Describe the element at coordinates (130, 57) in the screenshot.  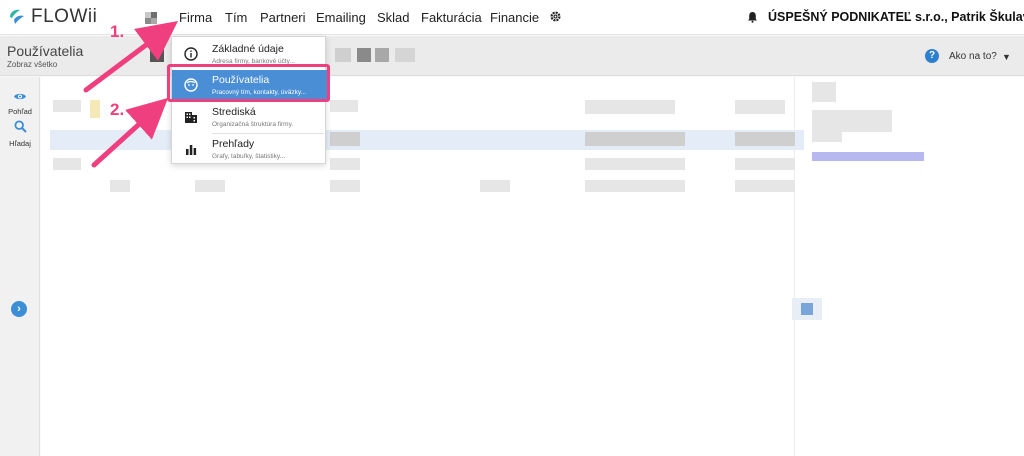
I see `arrow-to-firma` at that location.